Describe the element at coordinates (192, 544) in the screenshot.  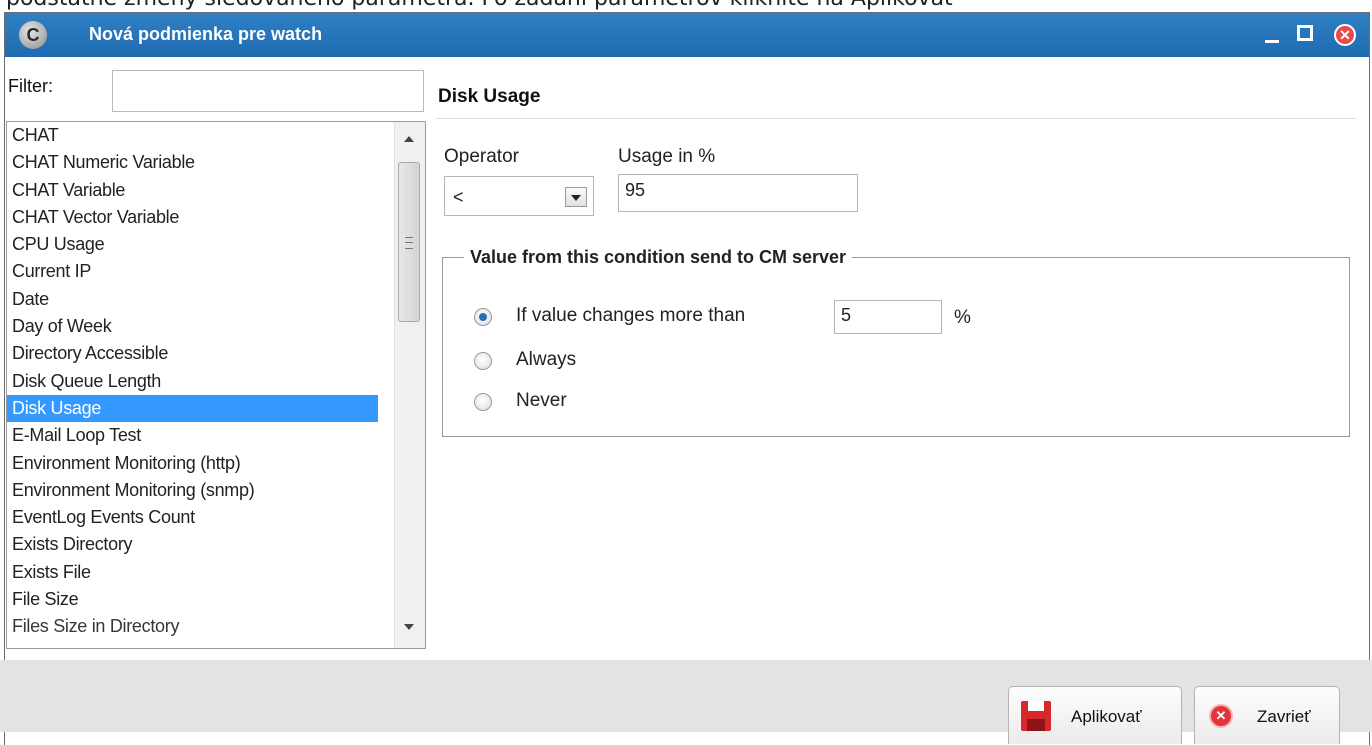
I see `list-item: Exists Directory` at that location.